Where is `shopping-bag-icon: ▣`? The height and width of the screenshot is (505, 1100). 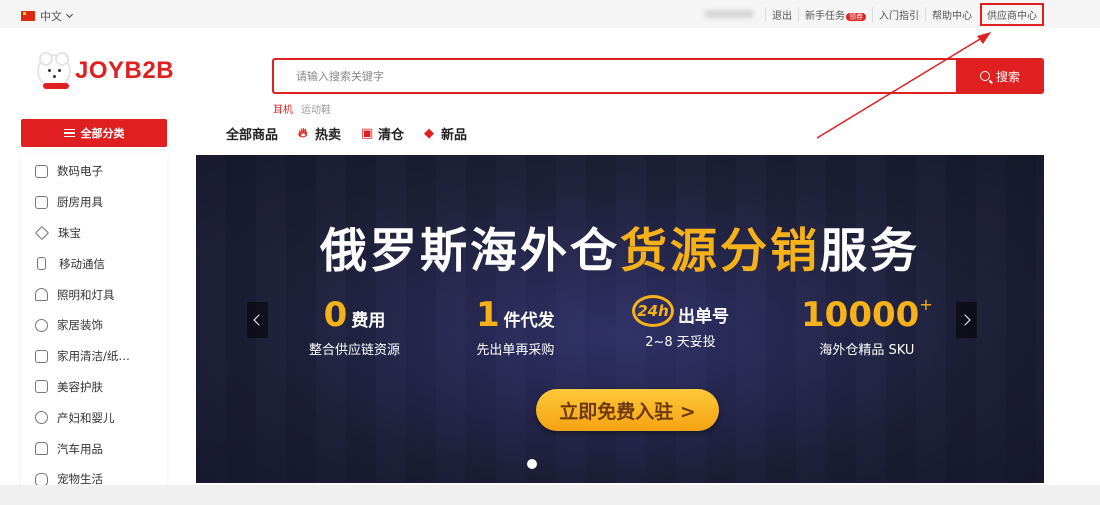 shopping-bag-icon: ▣ is located at coordinates (367, 133).